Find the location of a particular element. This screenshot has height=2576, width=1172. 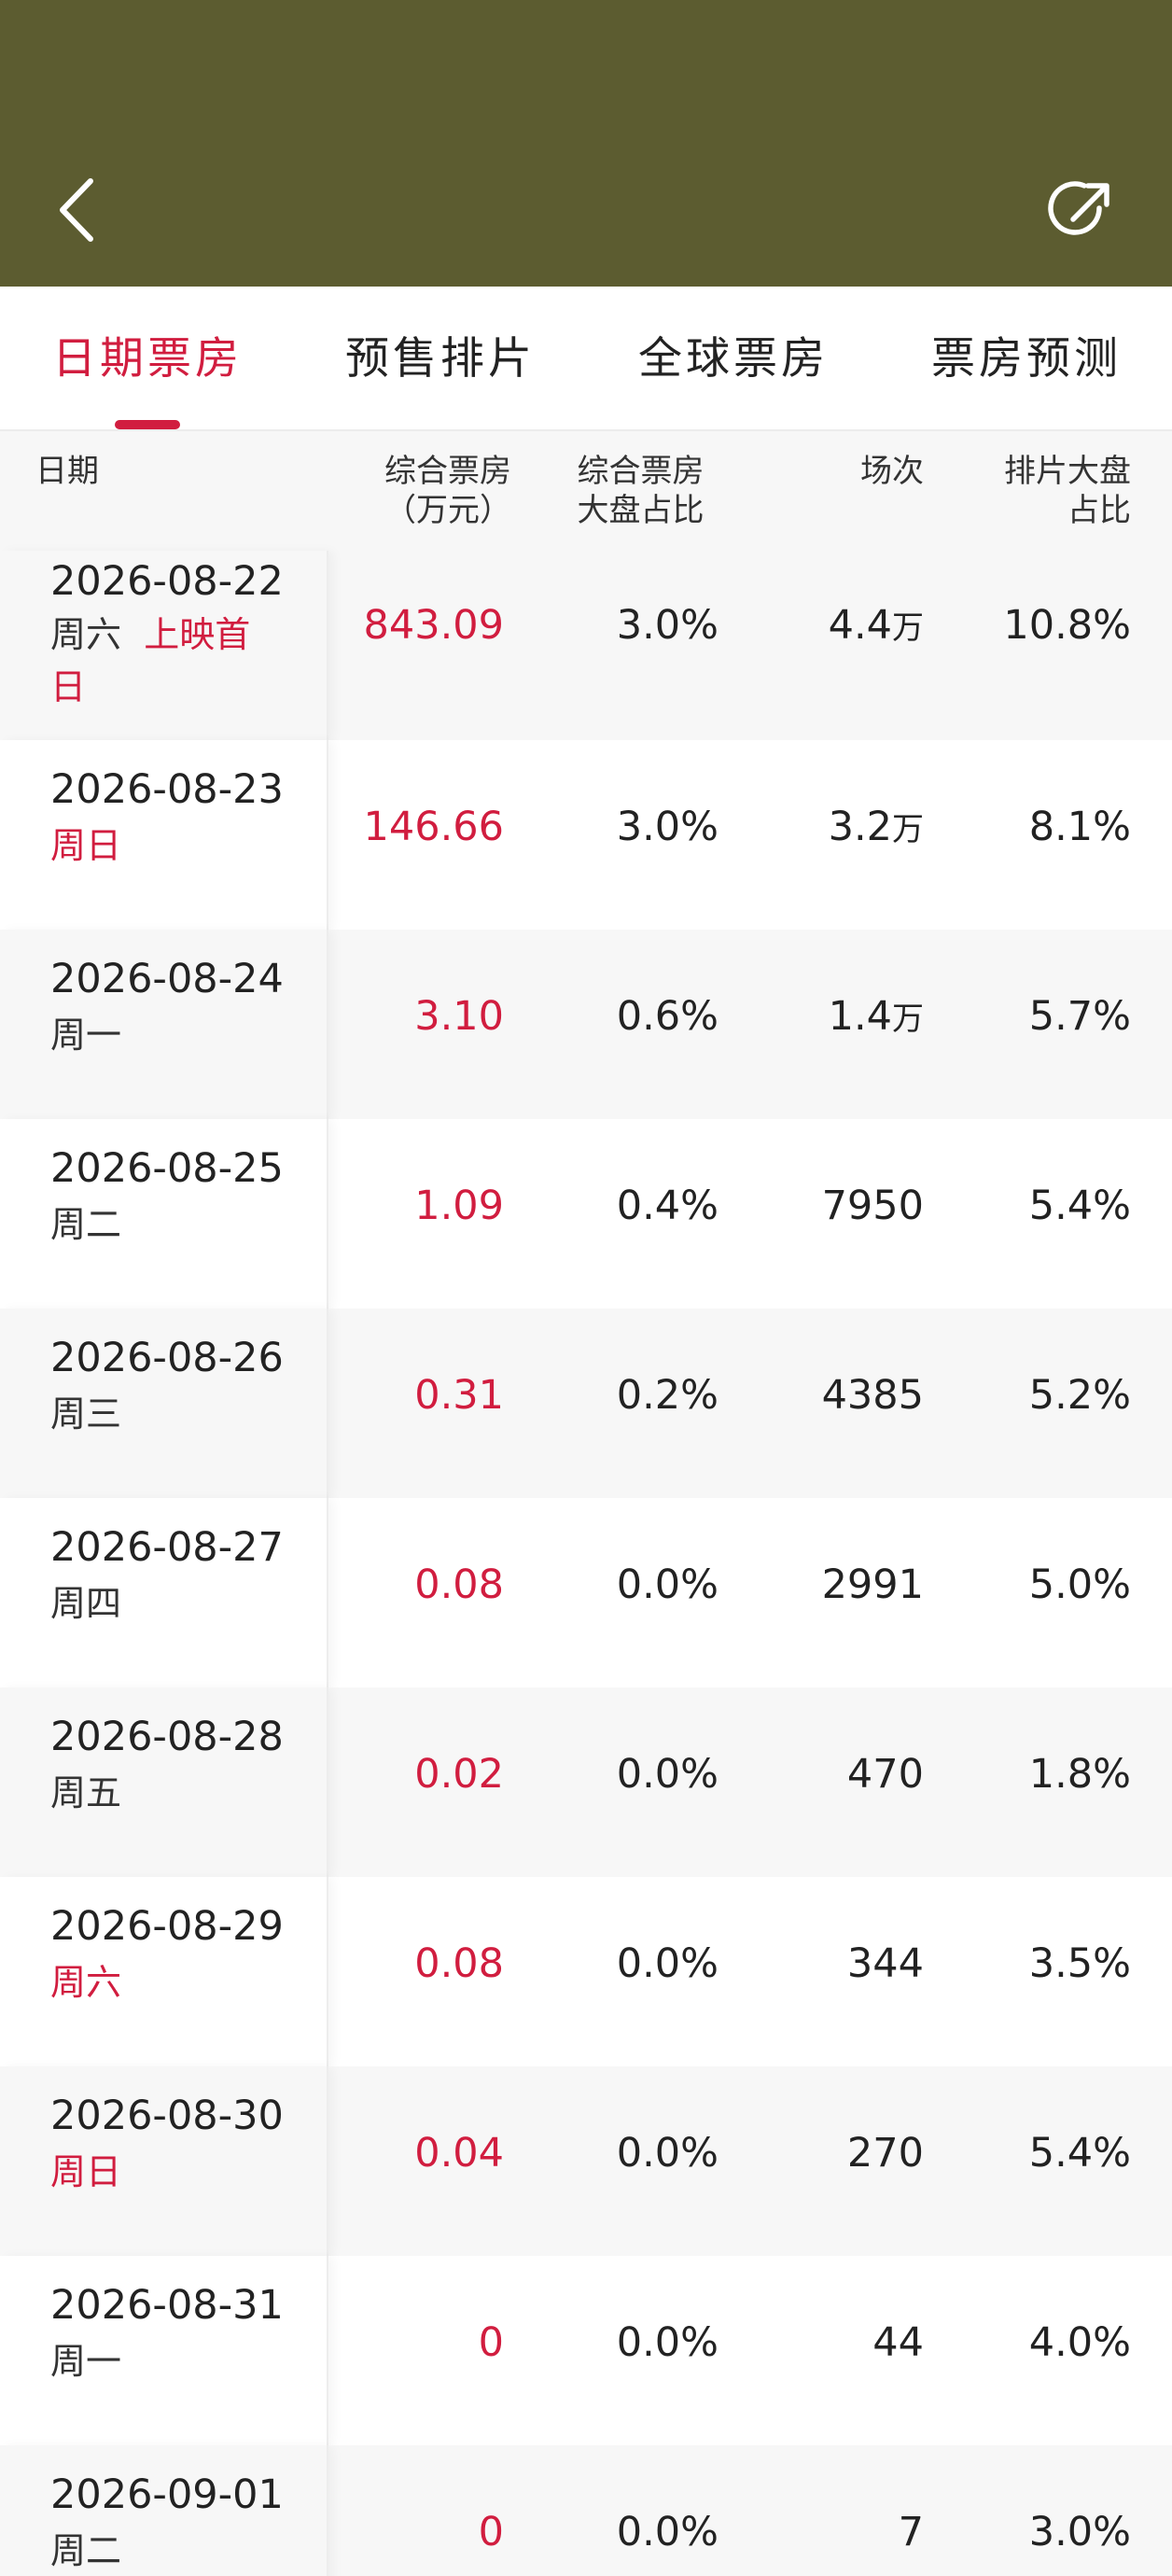

date-cell: 2026-08-31 周一 is located at coordinates (164, 2350).